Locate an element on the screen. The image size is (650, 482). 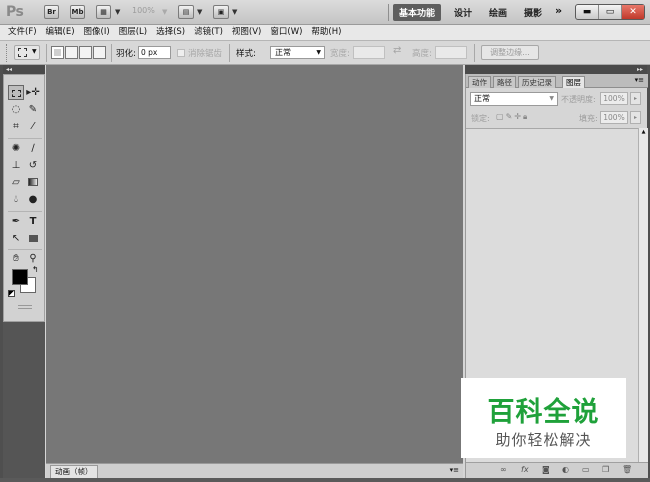
blend-mode-dropdown-icon: ▼ is located at coordinates (551, 98).